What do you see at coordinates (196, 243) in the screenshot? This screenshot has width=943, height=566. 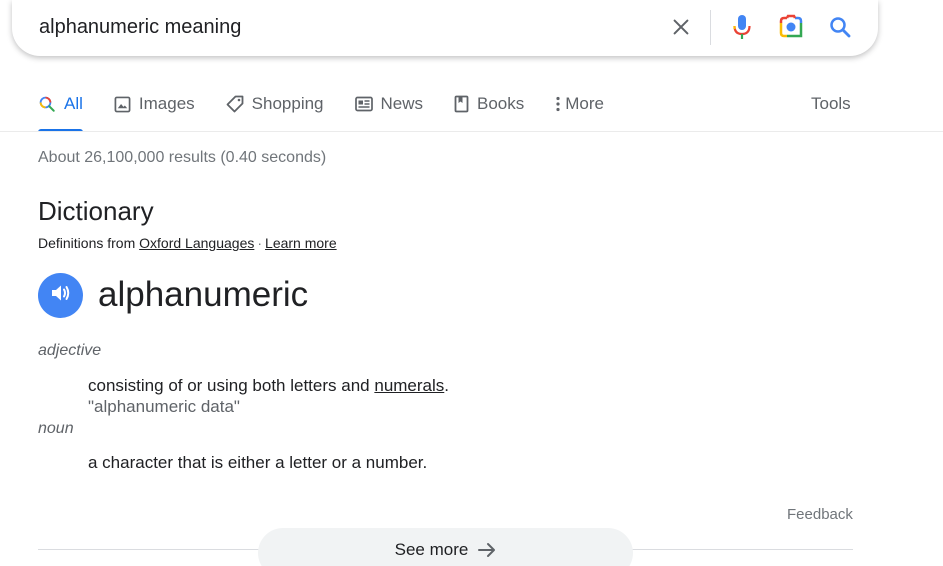 I see `oxford-languages-link: Oxford Languages` at bounding box center [196, 243].